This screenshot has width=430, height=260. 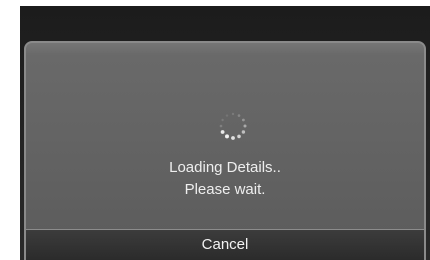 What do you see at coordinates (225, 244) in the screenshot?
I see `cancel-button: Cancel` at bounding box center [225, 244].